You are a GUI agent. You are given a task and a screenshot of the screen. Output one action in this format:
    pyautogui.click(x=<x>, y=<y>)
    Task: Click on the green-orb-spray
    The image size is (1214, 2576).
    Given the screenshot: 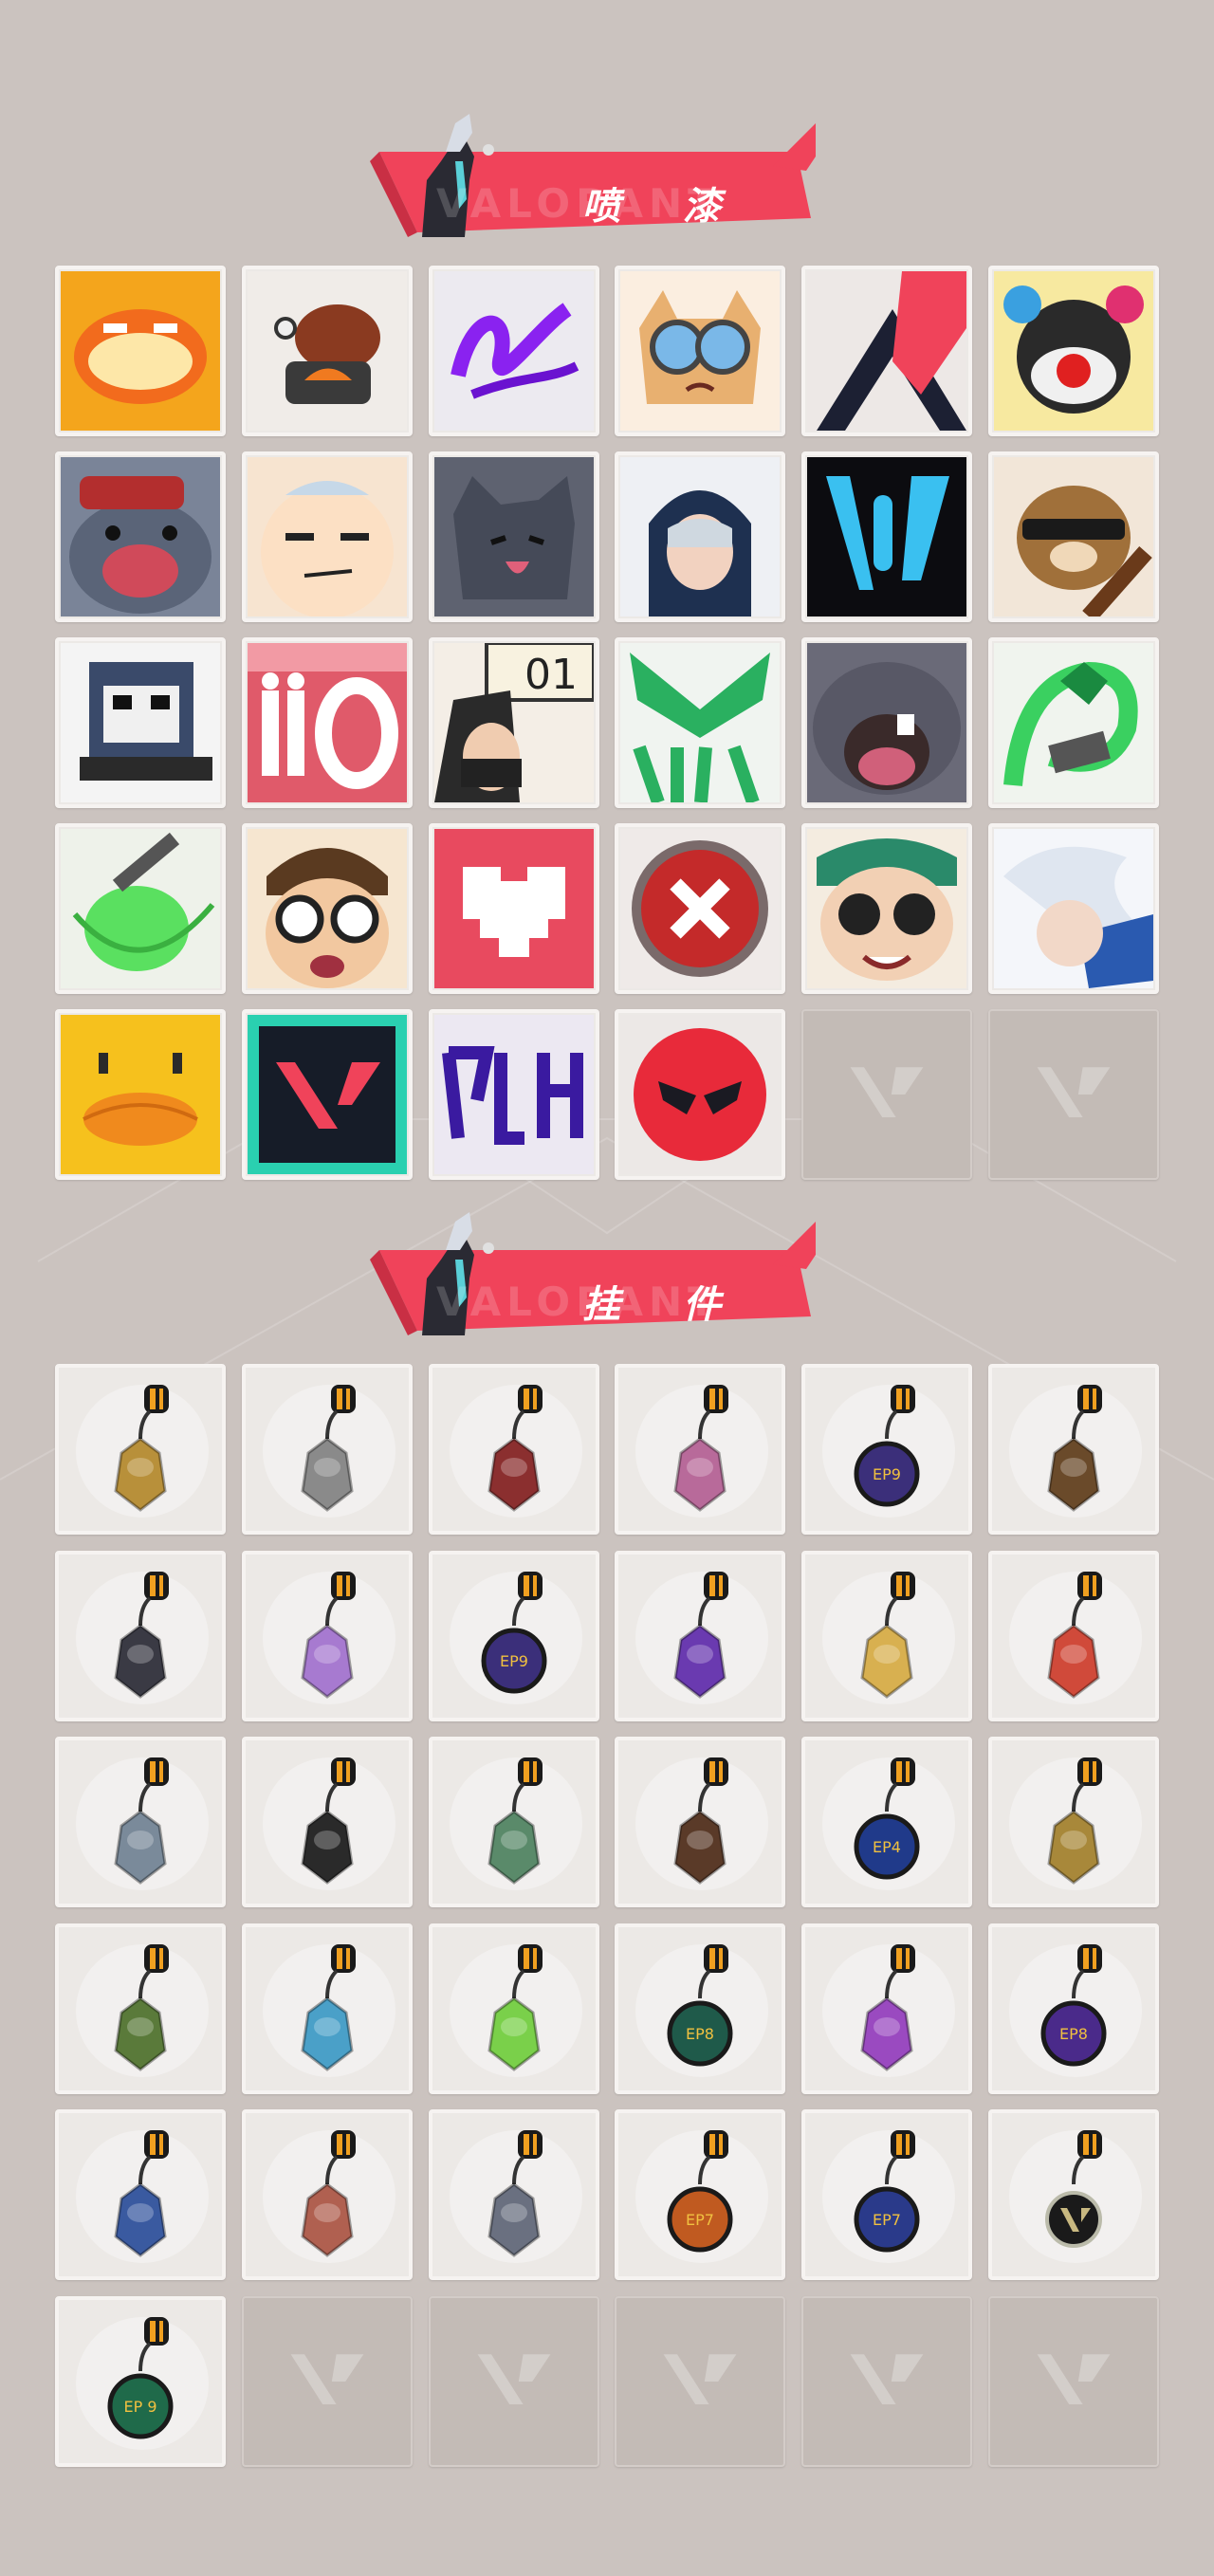 What is the action you would take?
    pyautogui.click(x=140, y=908)
    